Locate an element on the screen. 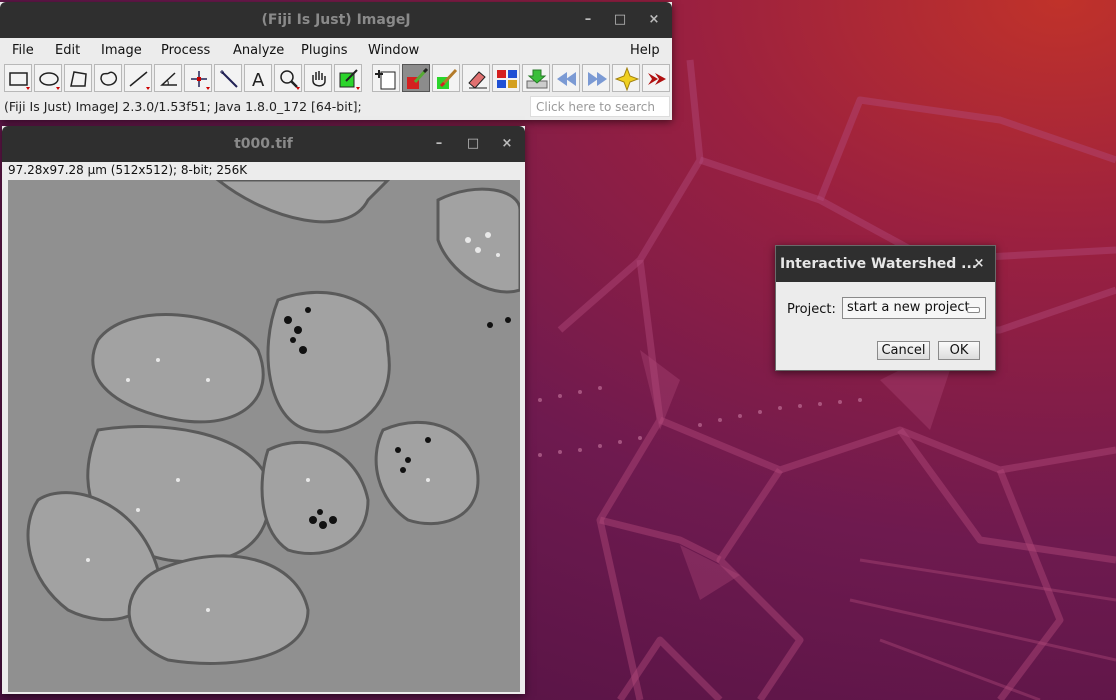  imagej-title: (Fiji Is Just) ImageJ is located at coordinates (336, 20).